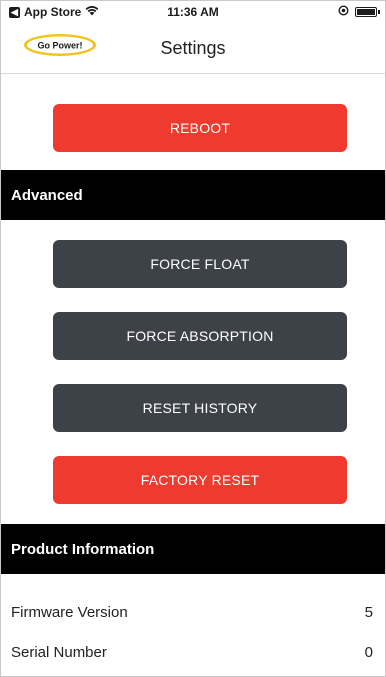  I want to click on go-power-logo: Go Power!, so click(60, 45).